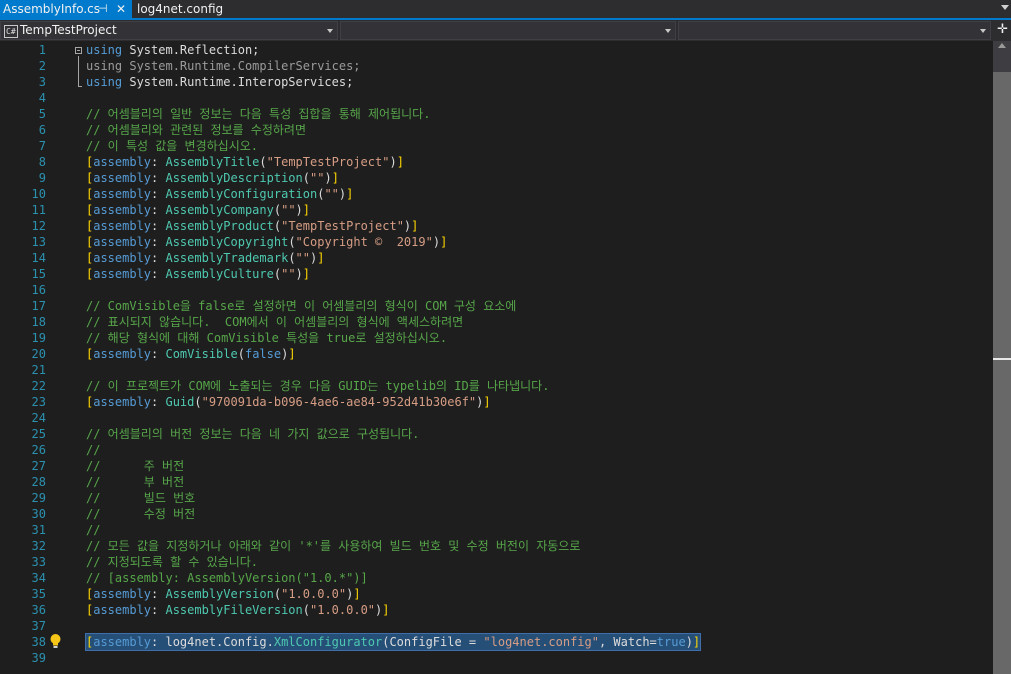 Image resolution: width=1011 pixels, height=674 pixels. I want to click on code-token: AssemblyTitle, so click(212, 162).